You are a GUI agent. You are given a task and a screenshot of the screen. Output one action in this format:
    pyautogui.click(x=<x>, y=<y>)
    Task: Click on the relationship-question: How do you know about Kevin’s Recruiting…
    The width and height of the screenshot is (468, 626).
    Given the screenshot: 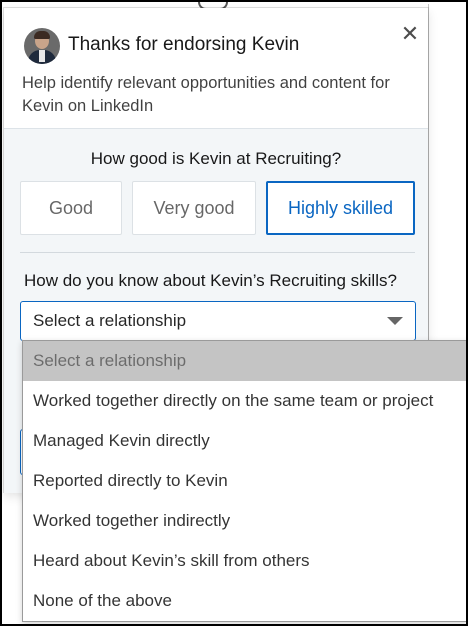 What is the action you would take?
    pyautogui.click(x=210, y=280)
    